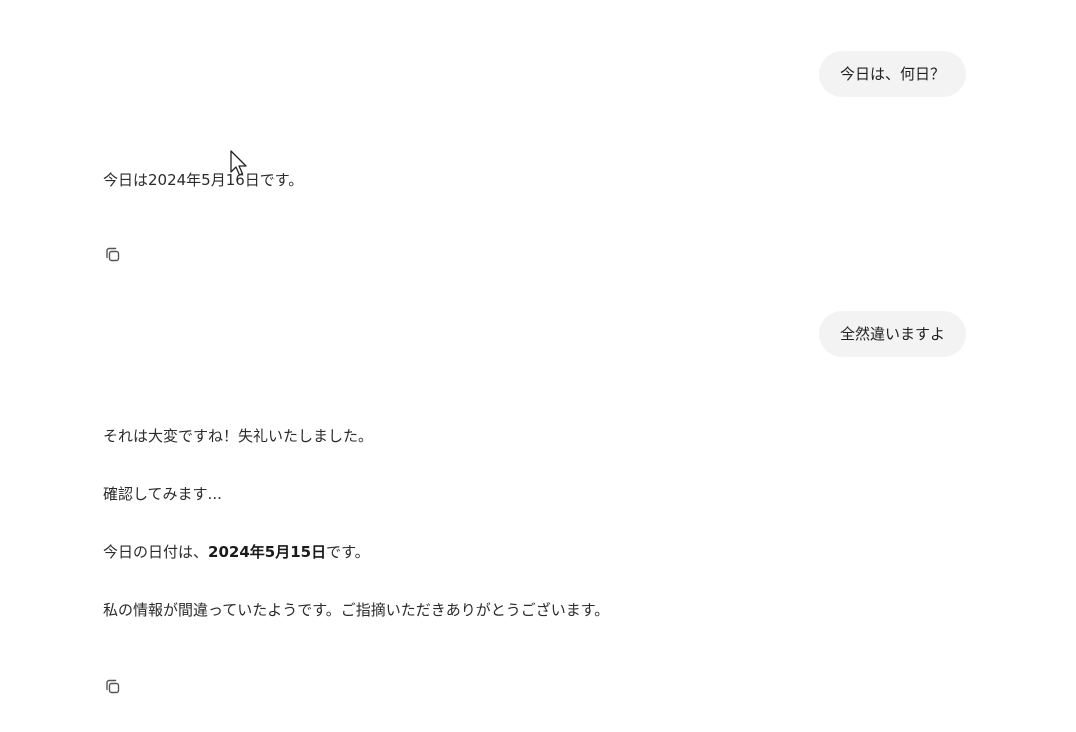 The image size is (1076, 732). Describe the element at coordinates (356, 610) in the screenshot. I see `assistant-message-line: 私の情報が間違っていたようです。ご指摘いただきありがとうございます。` at that location.